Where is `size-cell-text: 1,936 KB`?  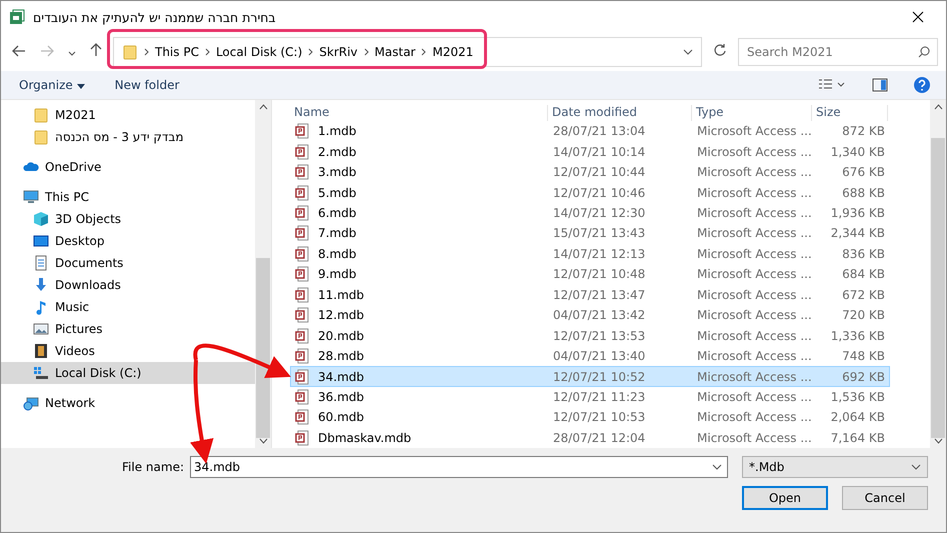
size-cell-text: 1,936 KB is located at coordinates (858, 213).